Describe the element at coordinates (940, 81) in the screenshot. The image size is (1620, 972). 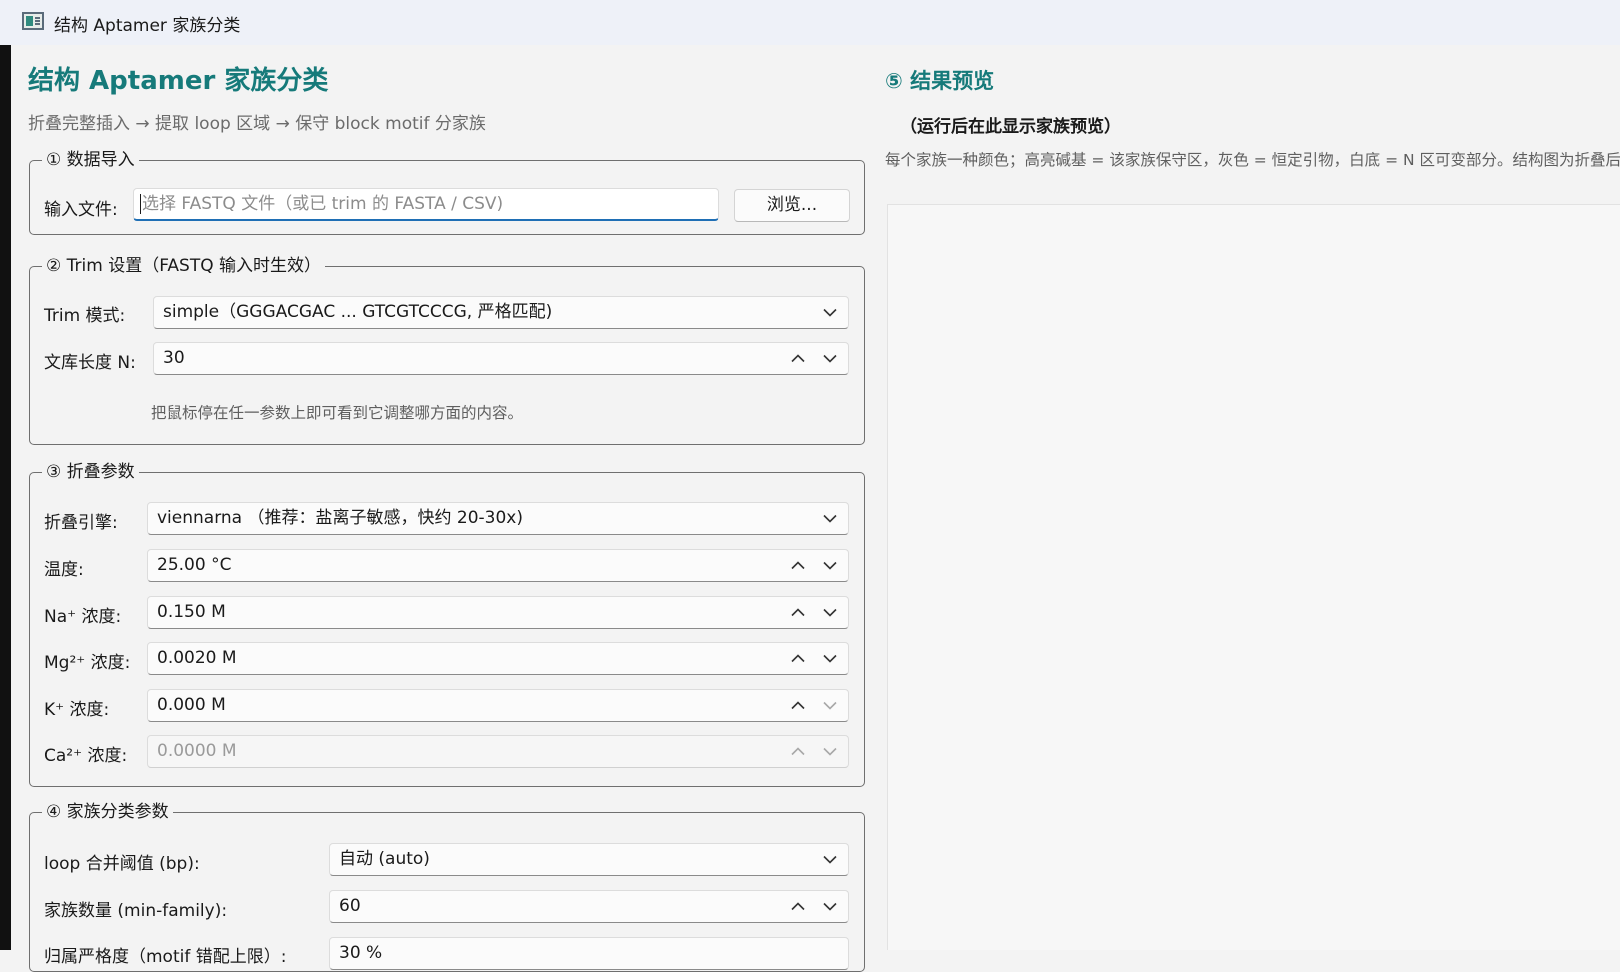
I see `preview-title: ⑤ 结果预览` at that location.